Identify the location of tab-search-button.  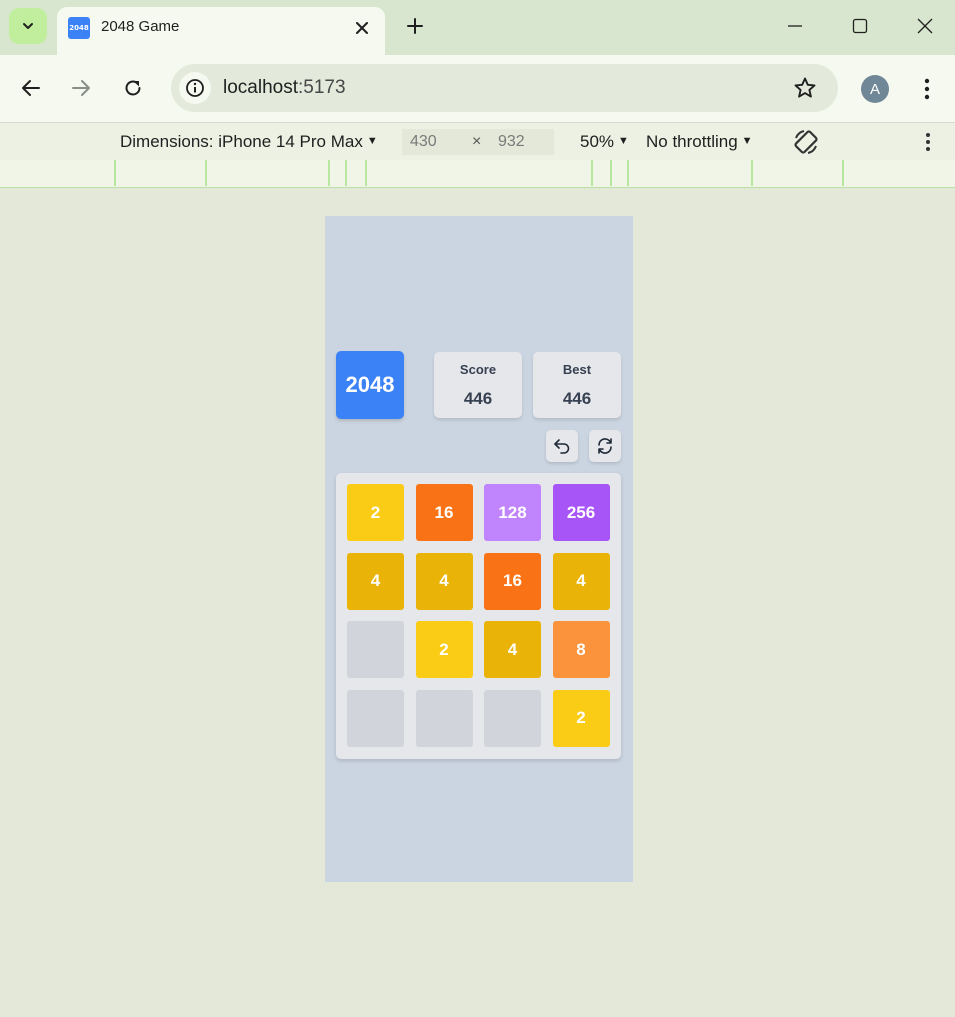
(28, 26).